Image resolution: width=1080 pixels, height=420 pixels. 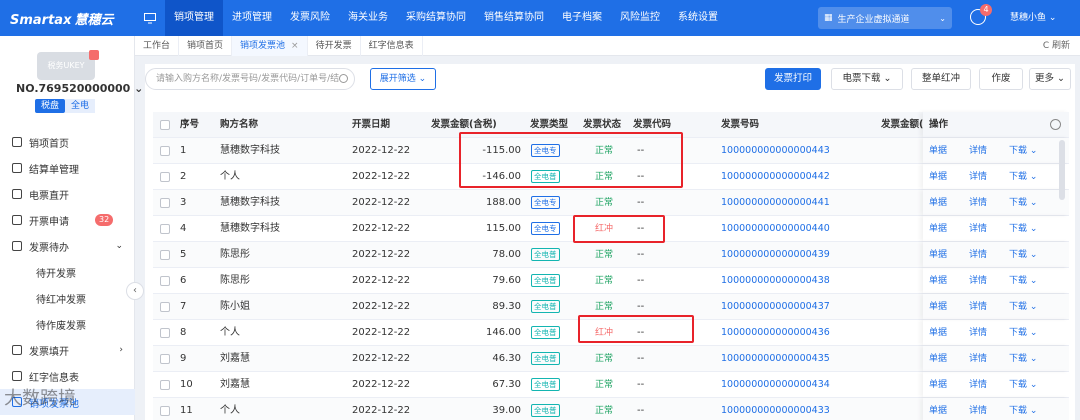 What do you see at coordinates (67, 168) in the screenshot?
I see `sidebar-item-settlement: 结算单管理` at bounding box center [67, 168].